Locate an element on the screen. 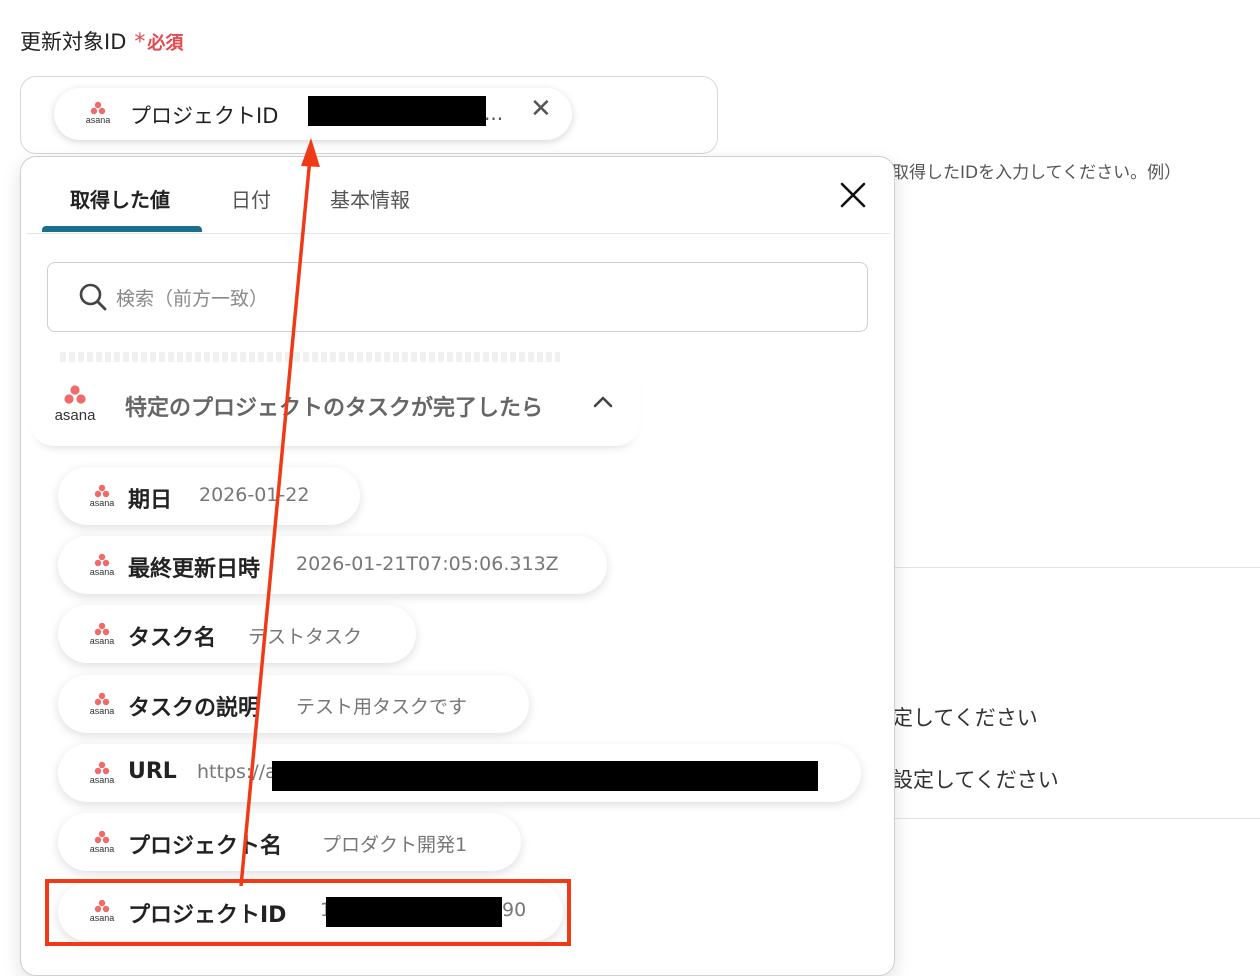 Image resolution: width=1260 pixels, height=976 pixels. field-label-text: 更新対象ID is located at coordinates (73, 42).